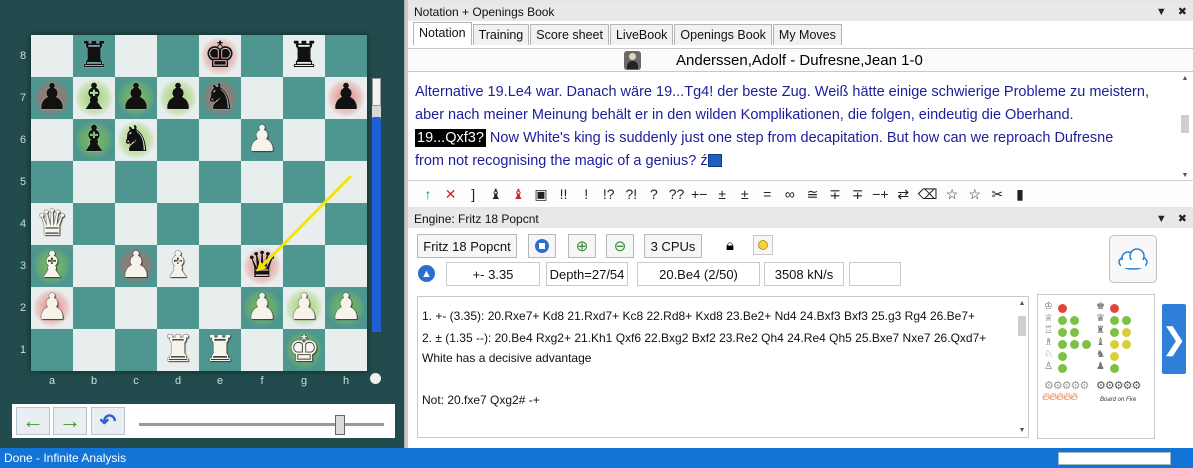 This screenshot has width=1193, height=468. I want to click on square-b7: ♝, so click(94, 98).